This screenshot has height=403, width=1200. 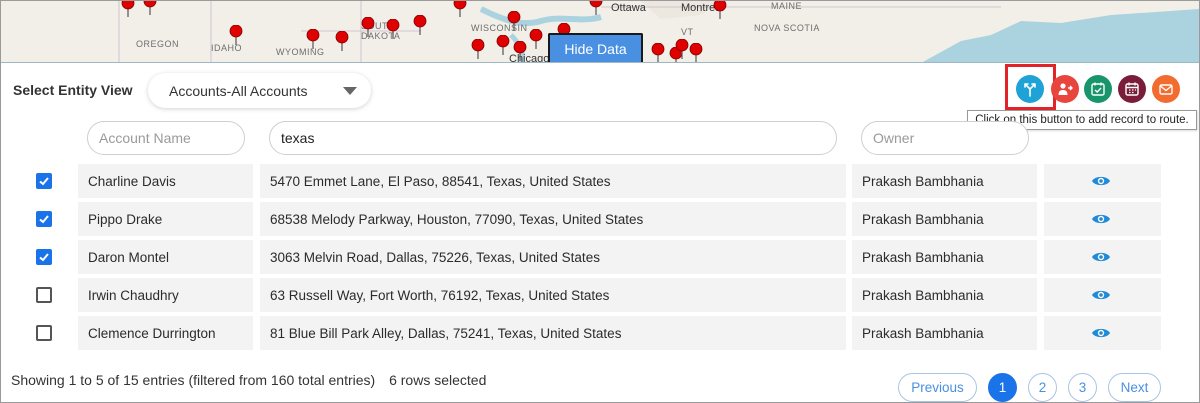 I want to click on account-name-cell: Clemence Durrington, so click(x=165, y=333).